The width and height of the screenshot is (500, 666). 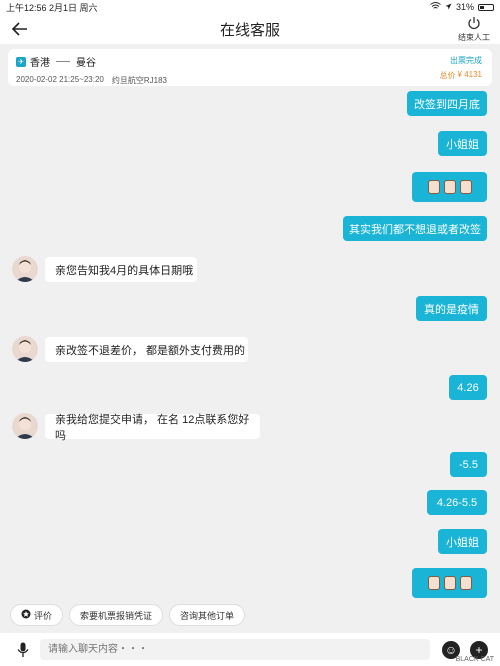 I want to click on rate-button: 评价, so click(x=37, y=615).